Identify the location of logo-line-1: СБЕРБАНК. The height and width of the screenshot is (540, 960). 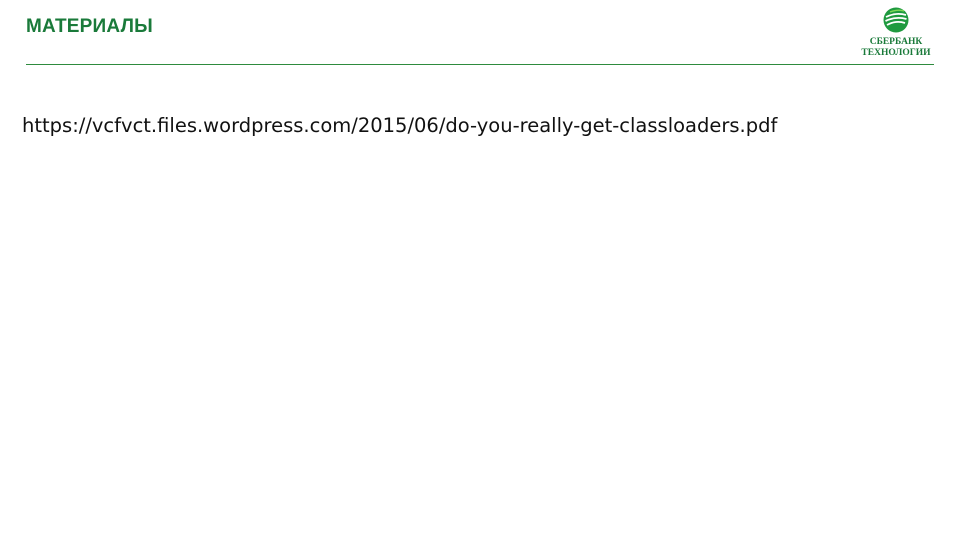
(896, 42).